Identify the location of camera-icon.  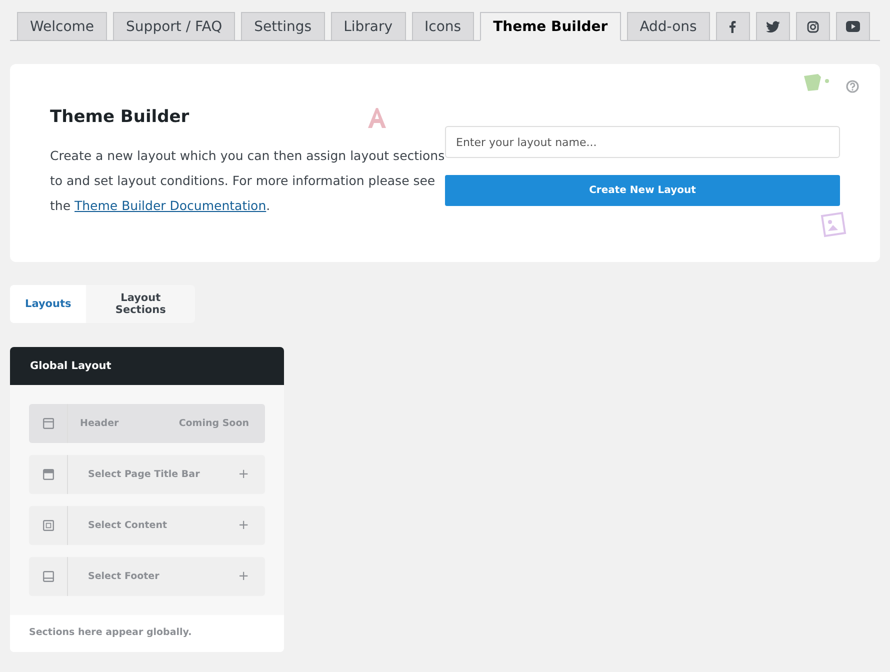
(812, 26).